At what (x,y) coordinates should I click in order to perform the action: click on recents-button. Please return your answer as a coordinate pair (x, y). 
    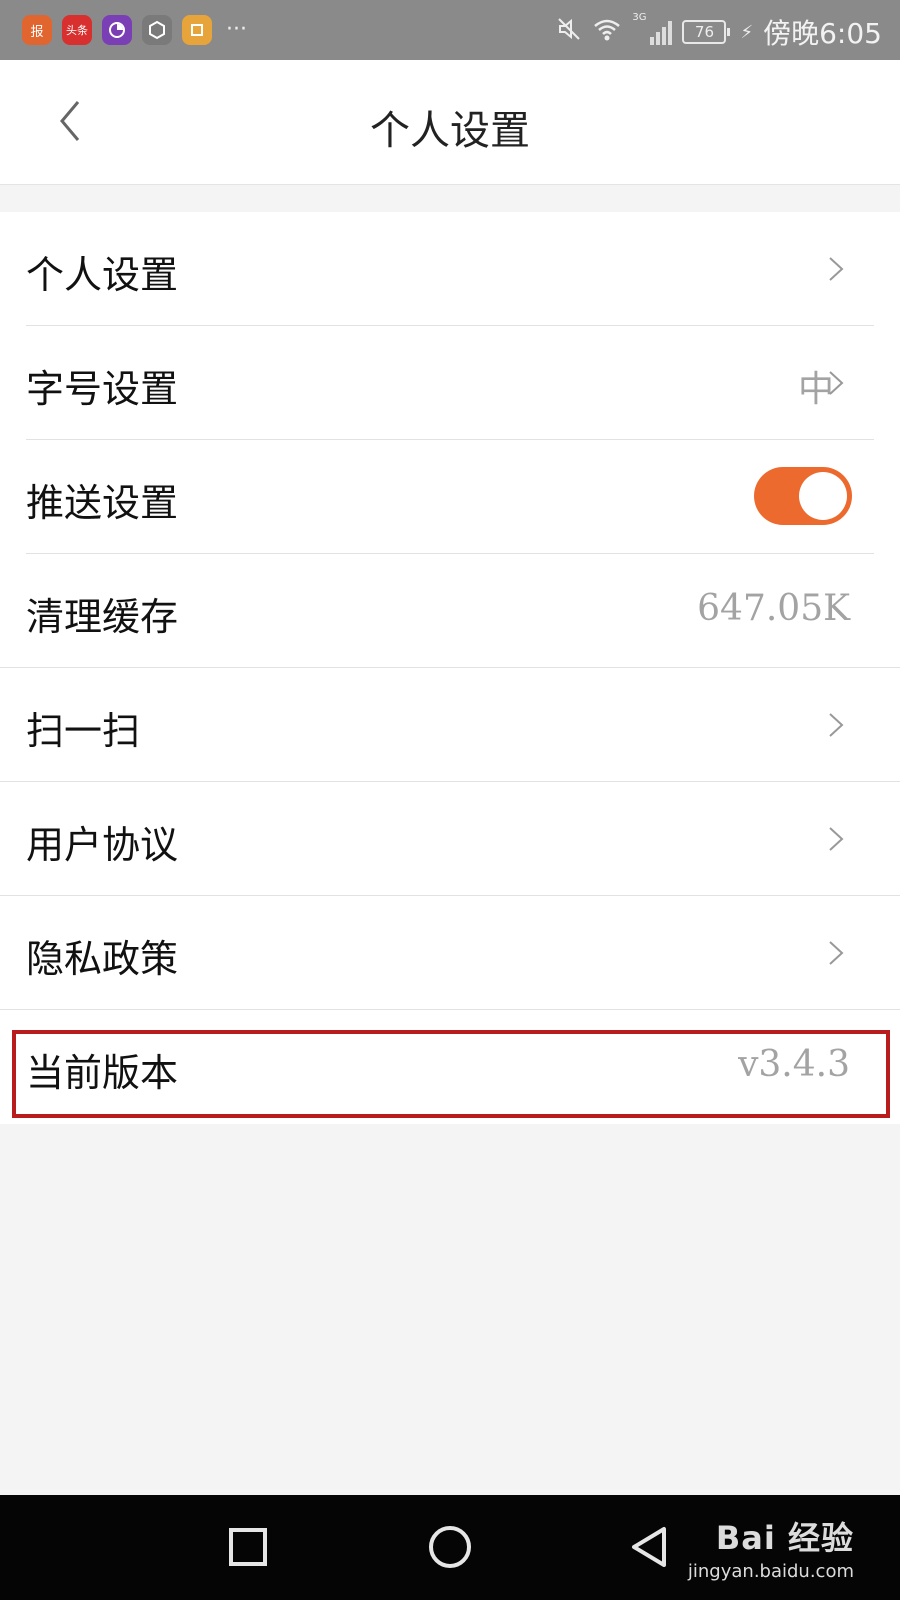
    Looking at the image, I should click on (248, 1547).